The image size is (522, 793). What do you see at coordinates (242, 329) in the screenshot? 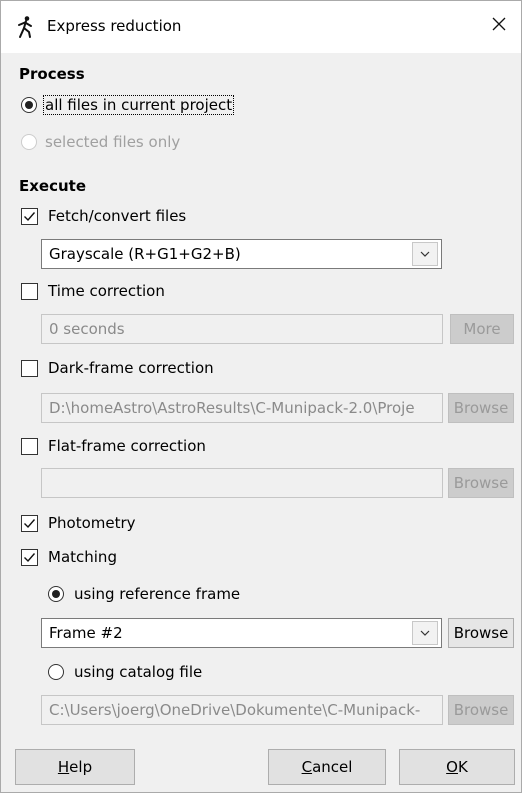
I see `time-offset-field: 0 seconds` at bounding box center [242, 329].